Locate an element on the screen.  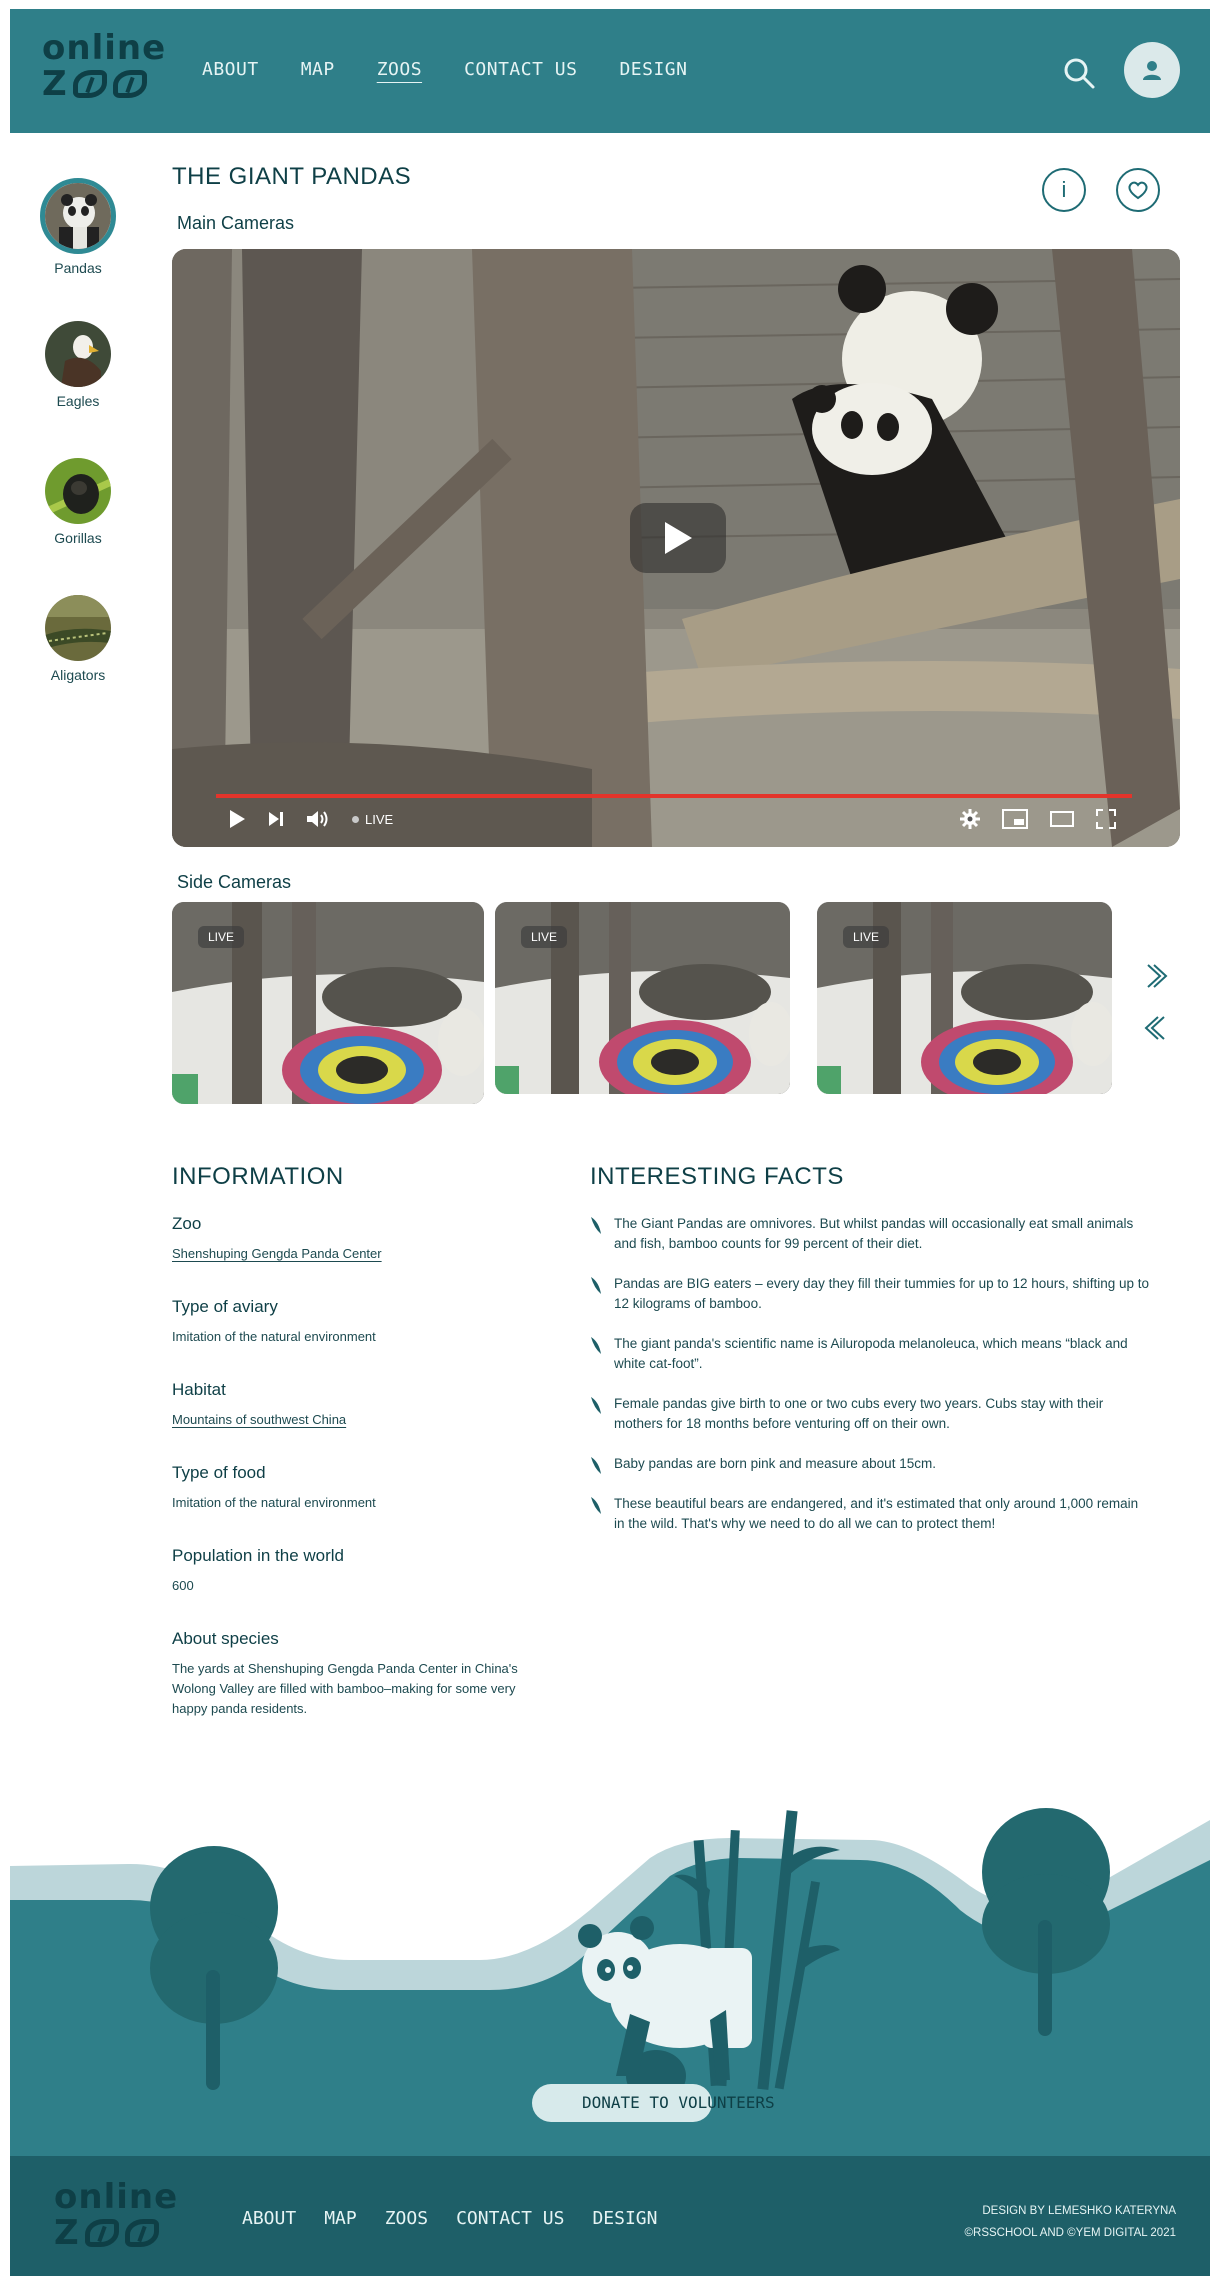
nav-map: MAP is located at coordinates (318, 69).